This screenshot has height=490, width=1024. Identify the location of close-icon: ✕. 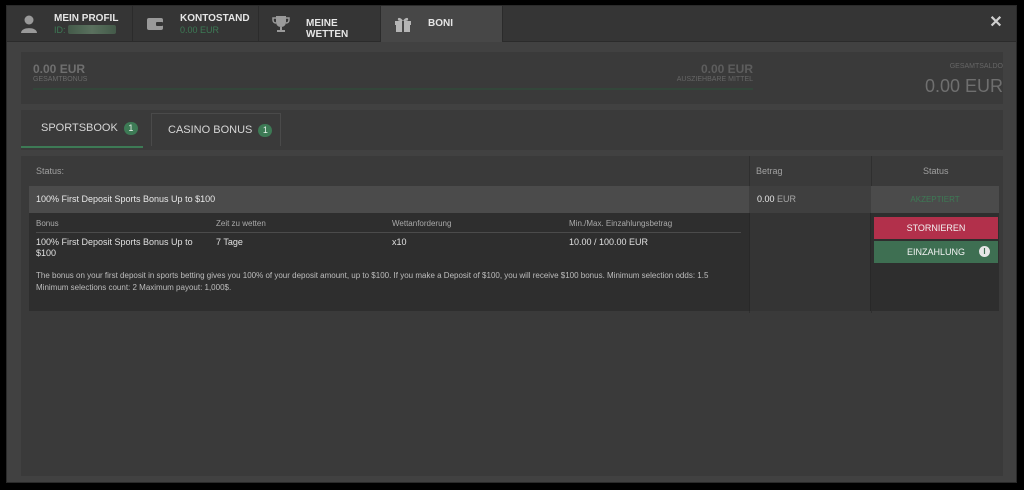
(996, 23).